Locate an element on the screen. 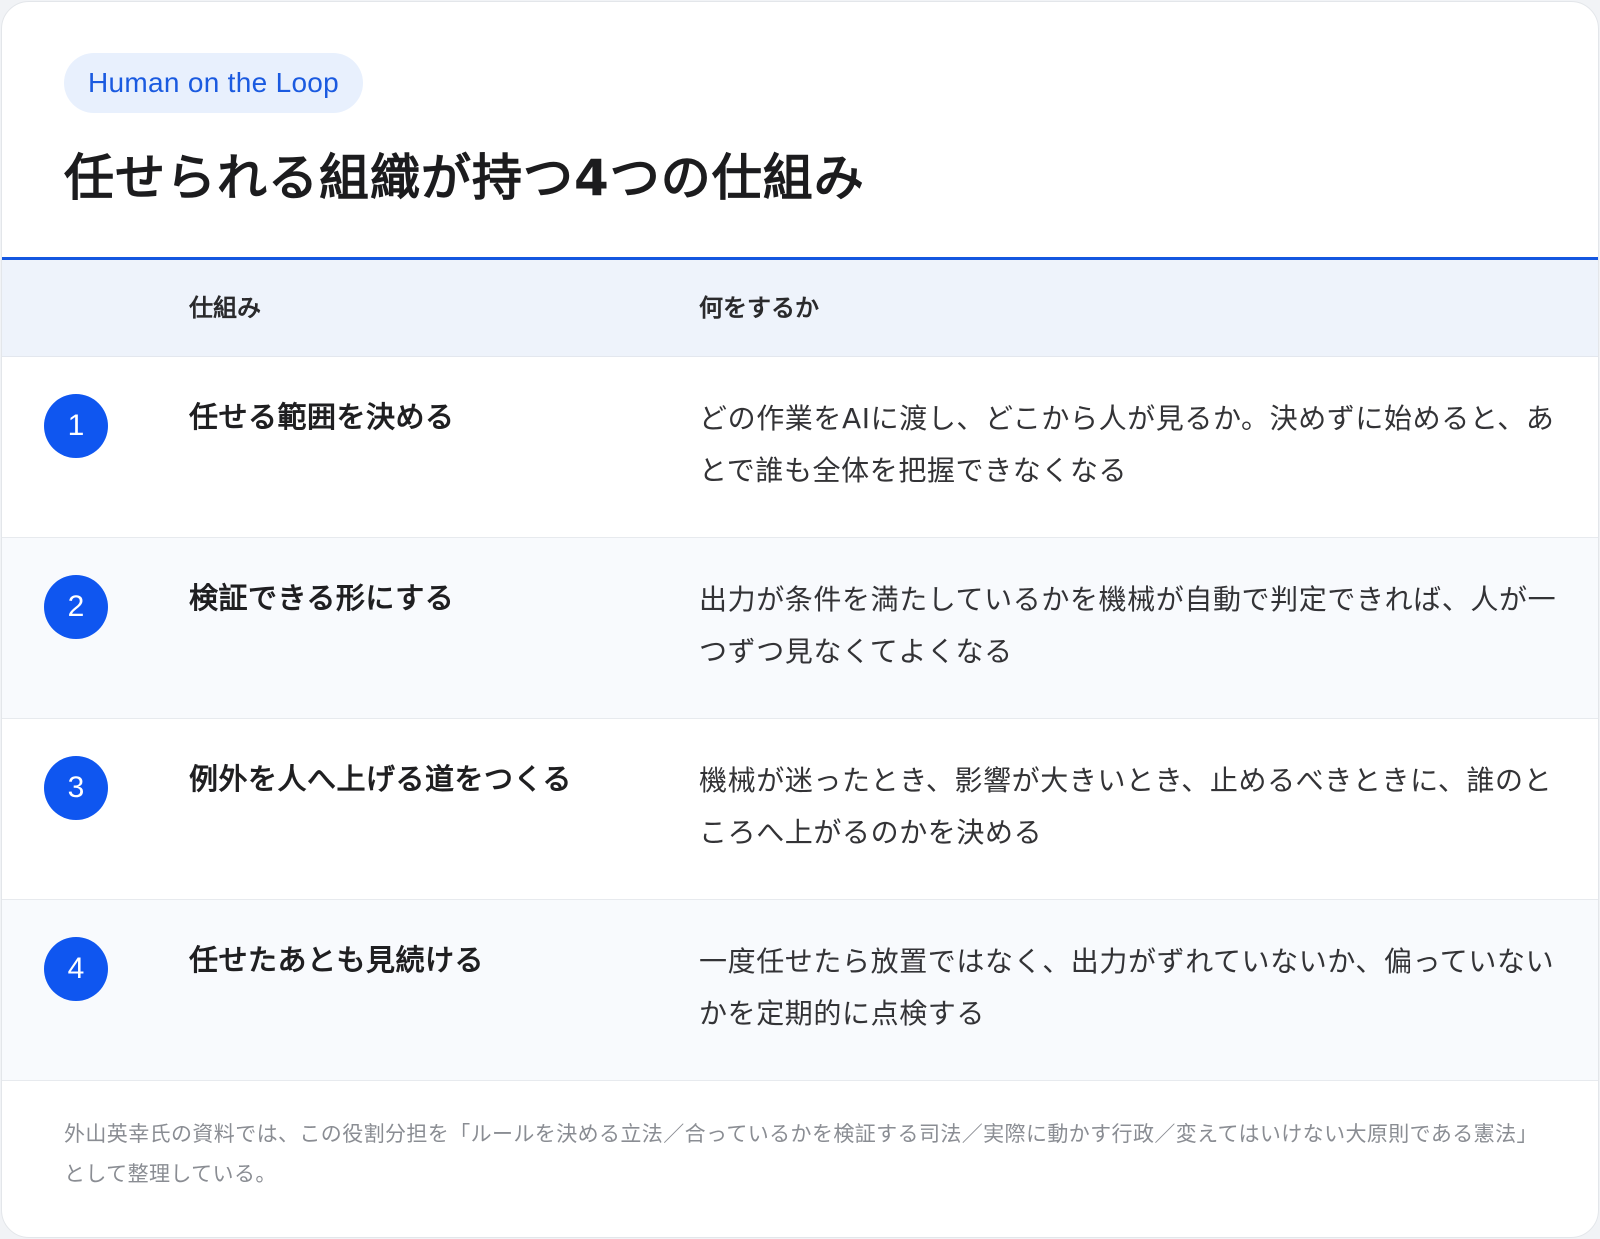 The image size is (1600, 1239). mechanism-name: 任せたあとも見続ける is located at coordinates (337, 960).